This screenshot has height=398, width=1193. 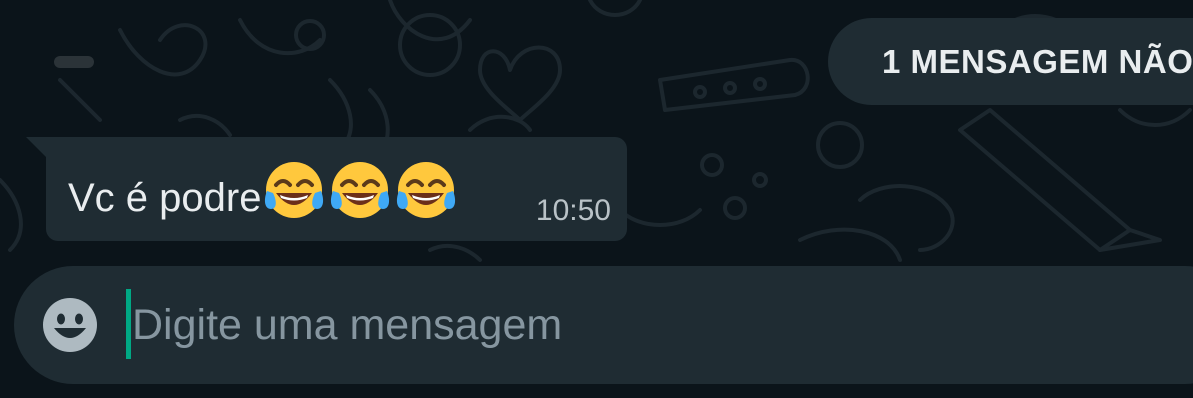 What do you see at coordinates (37, 148) in the screenshot?
I see `message-bubble-tail` at bounding box center [37, 148].